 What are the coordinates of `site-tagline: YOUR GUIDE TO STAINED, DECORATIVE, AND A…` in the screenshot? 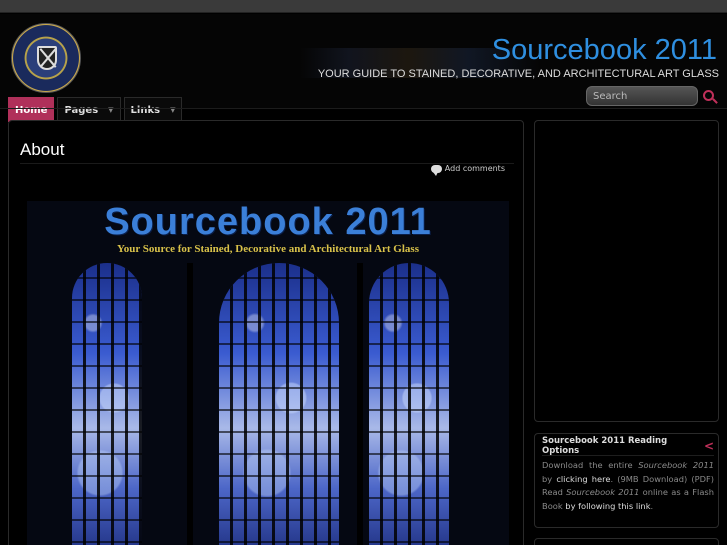 It's located at (518, 74).